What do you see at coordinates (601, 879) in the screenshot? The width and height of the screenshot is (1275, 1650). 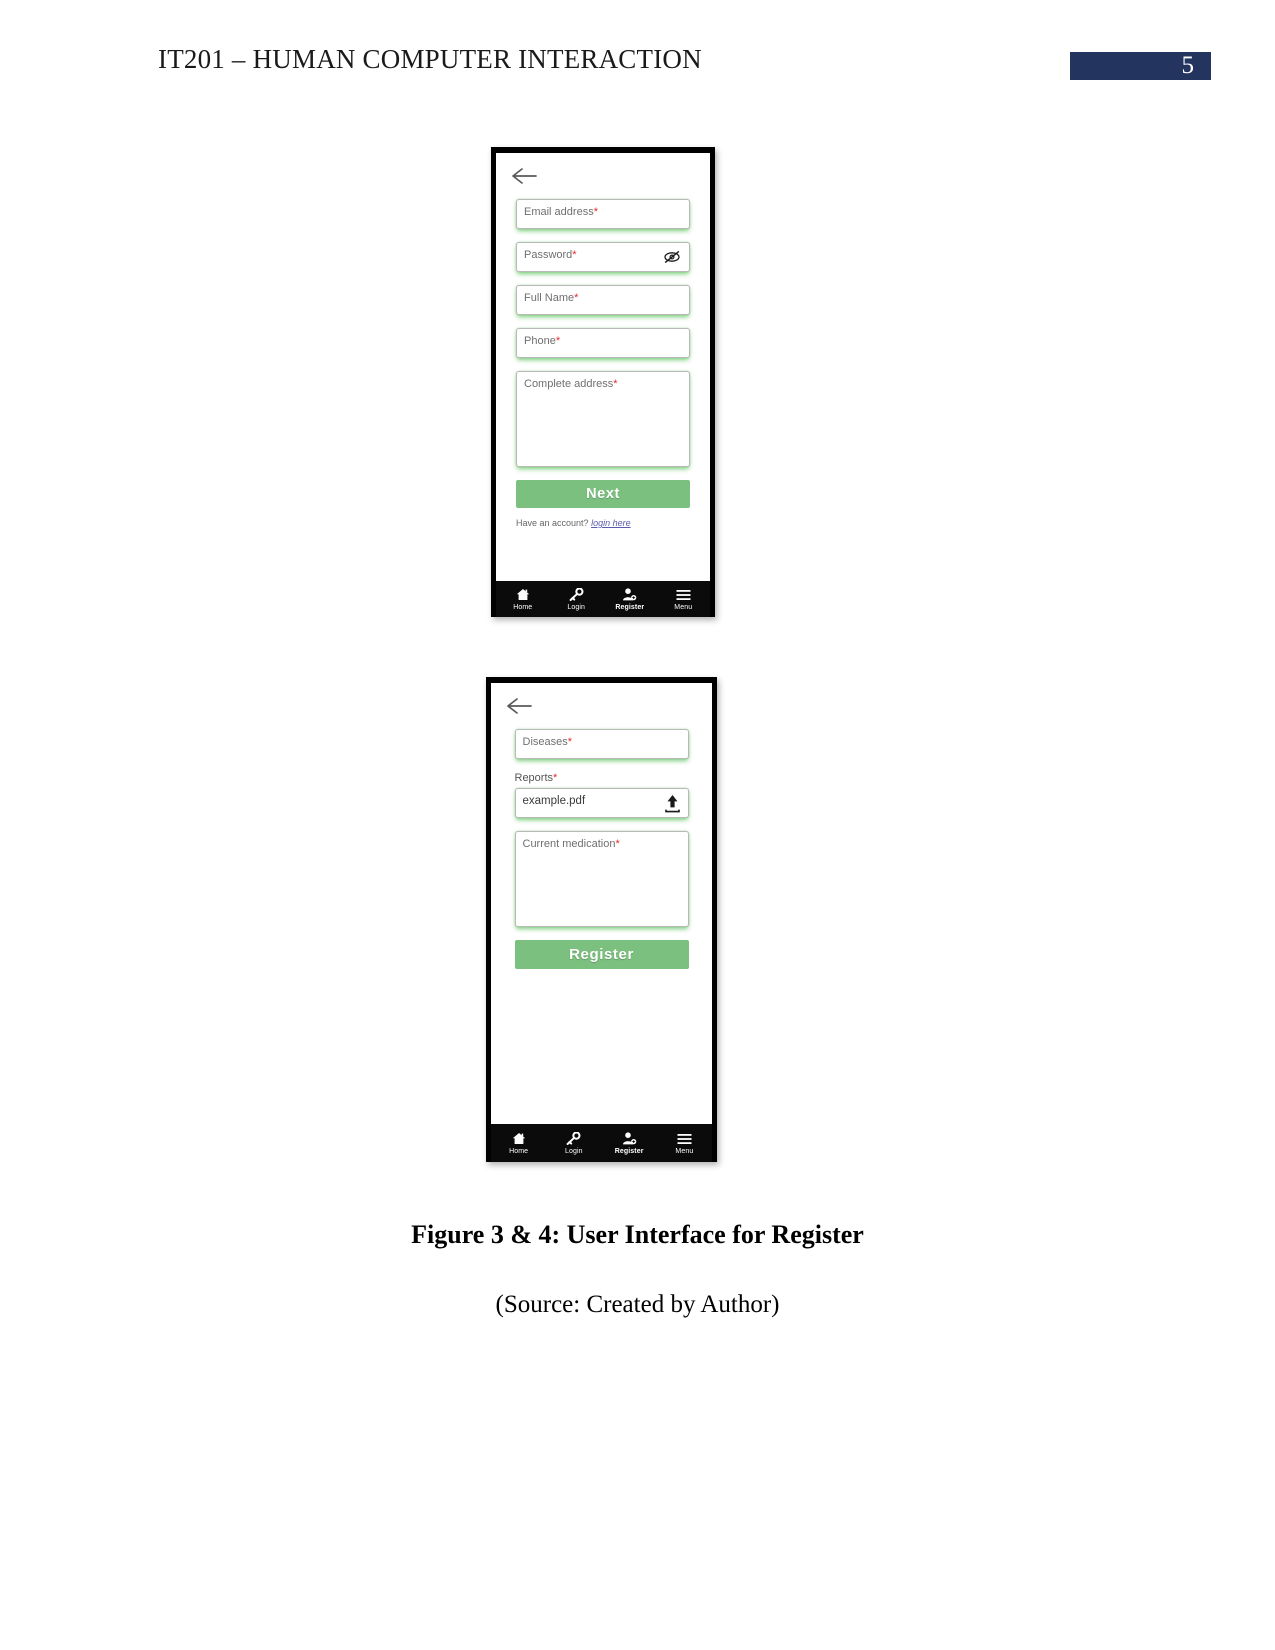 I see `current-medication-textarea: Current medication*` at bounding box center [601, 879].